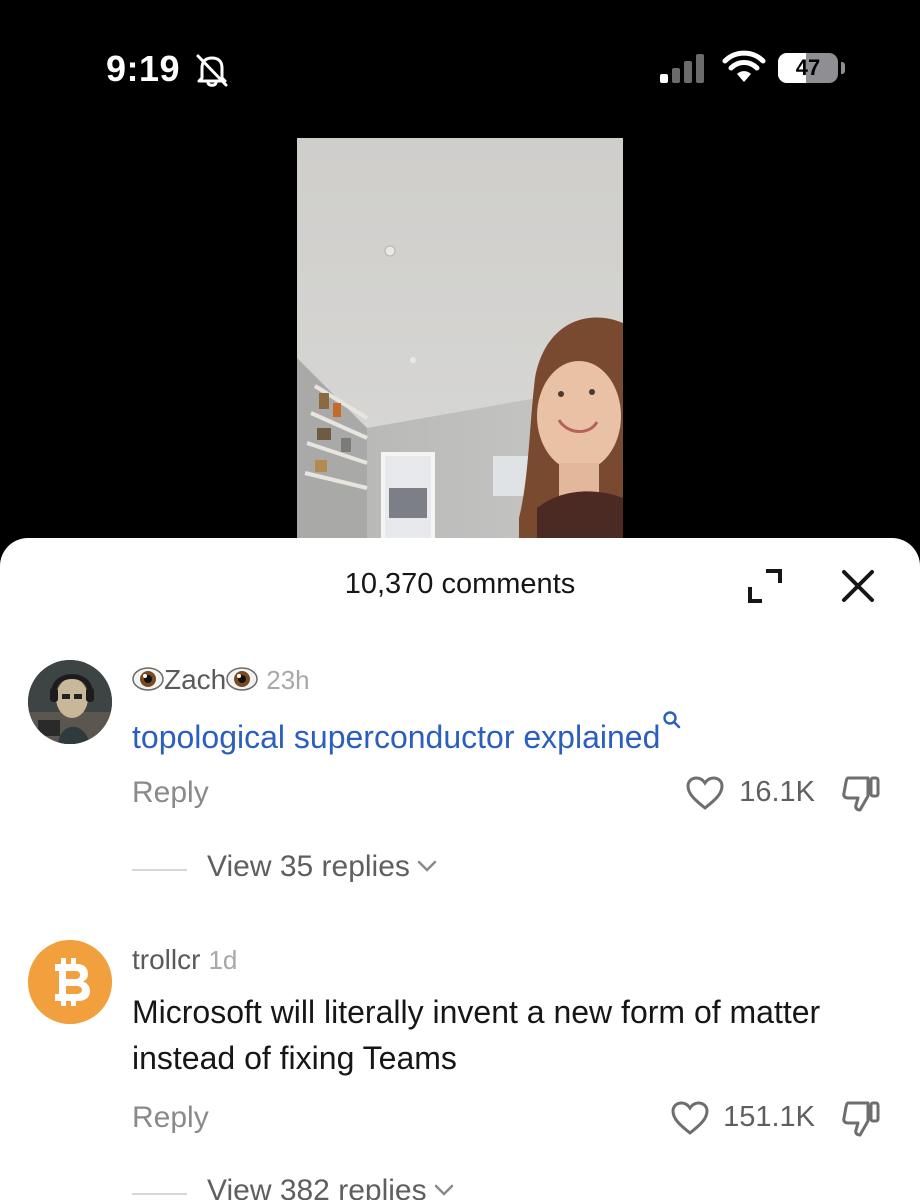 The width and height of the screenshot is (920, 1200). Describe the element at coordinates (727, 794) in the screenshot. I see `like-button: 16.1K` at that location.